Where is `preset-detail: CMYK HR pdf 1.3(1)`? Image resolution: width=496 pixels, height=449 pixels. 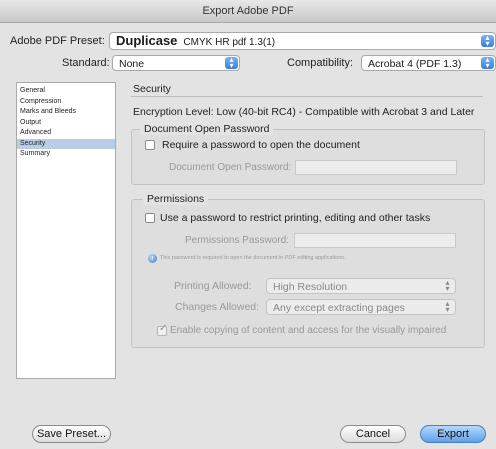
preset-detail: CMYK HR pdf 1.3(1) is located at coordinates (229, 42).